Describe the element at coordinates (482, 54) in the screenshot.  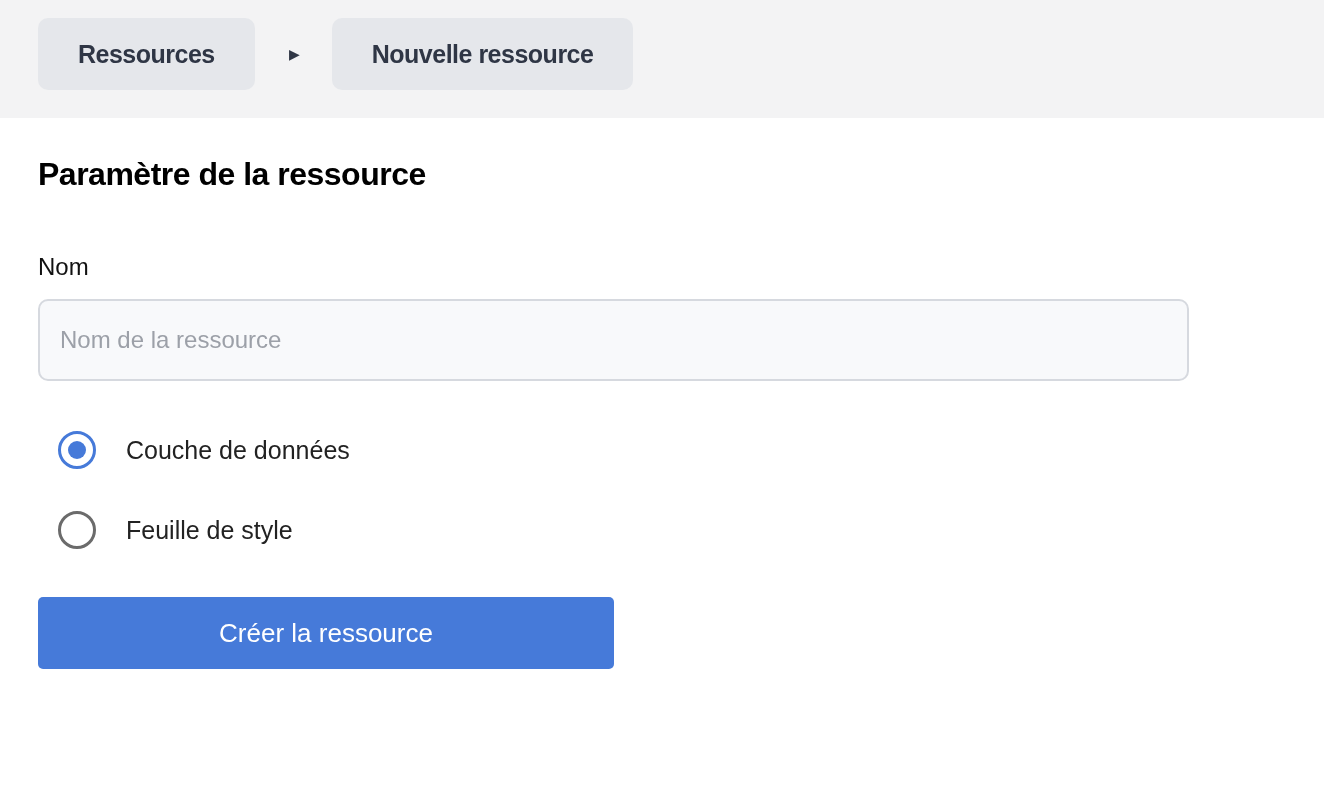
I see `breadcrumb-button: Nouvelle ressource` at that location.